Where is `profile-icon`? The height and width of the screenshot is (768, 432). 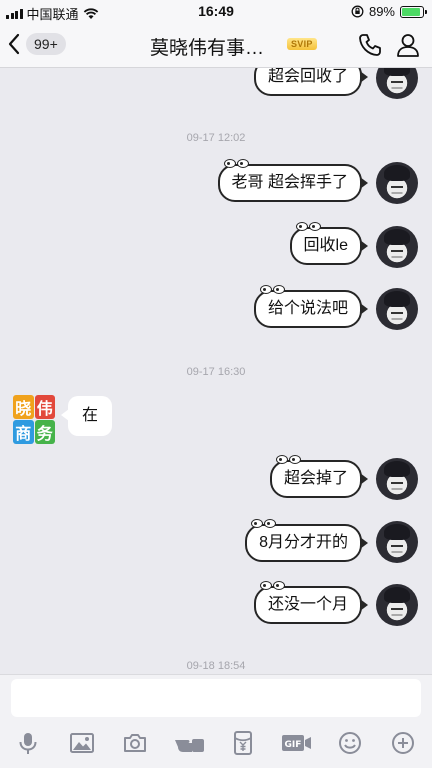
profile-icon is located at coordinates (408, 45).